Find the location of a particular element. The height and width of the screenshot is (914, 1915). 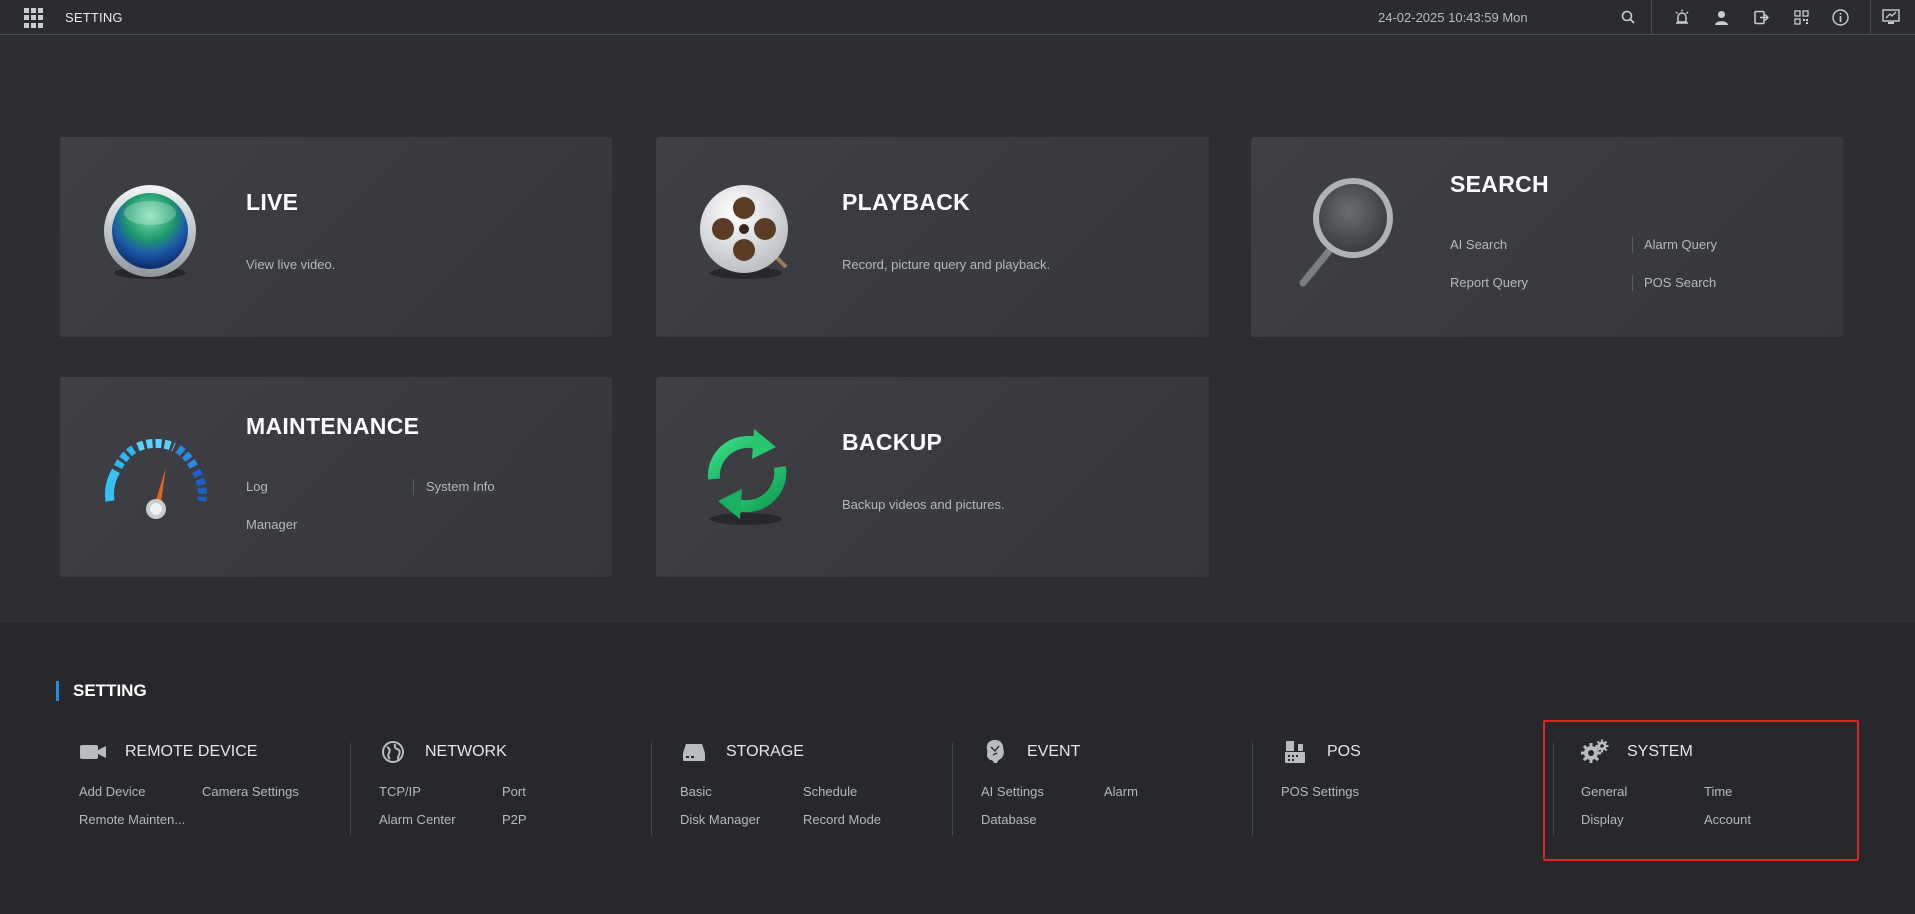

add-device-link: Add Device is located at coordinates (112, 791).